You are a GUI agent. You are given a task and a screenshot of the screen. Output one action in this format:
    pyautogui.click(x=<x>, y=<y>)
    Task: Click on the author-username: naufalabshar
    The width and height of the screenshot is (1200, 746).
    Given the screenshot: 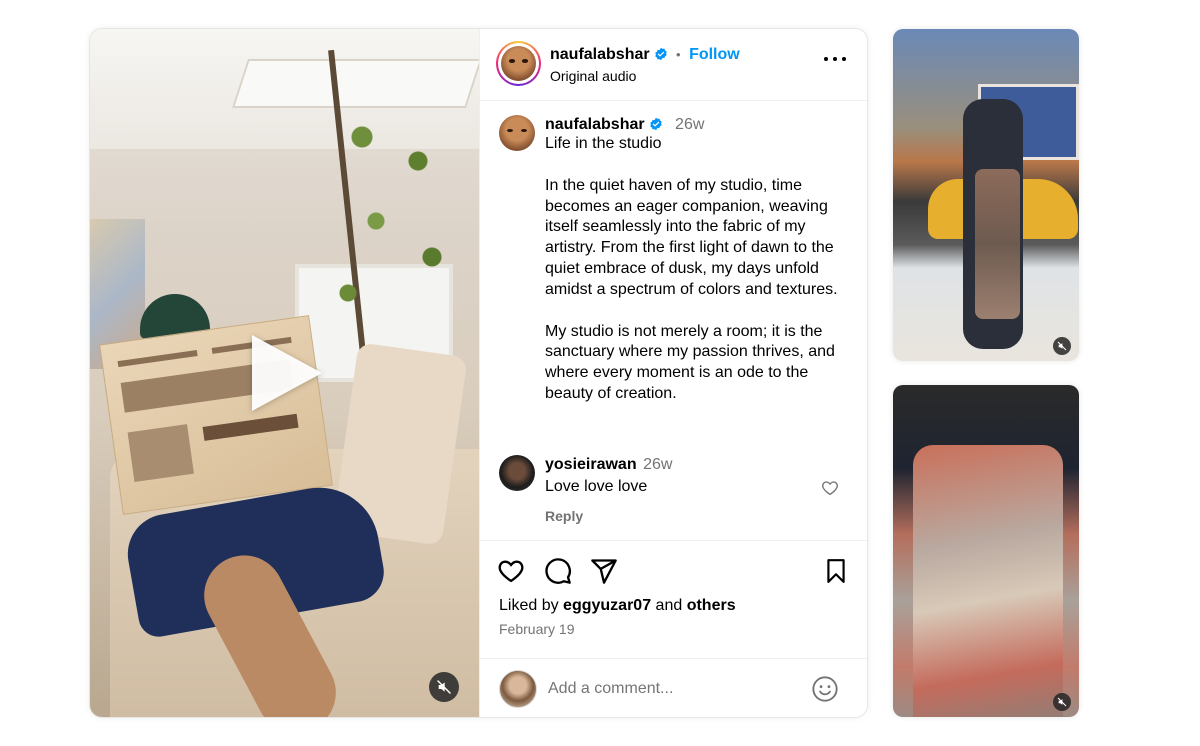 What is the action you would take?
    pyautogui.click(x=600, y=54)
    